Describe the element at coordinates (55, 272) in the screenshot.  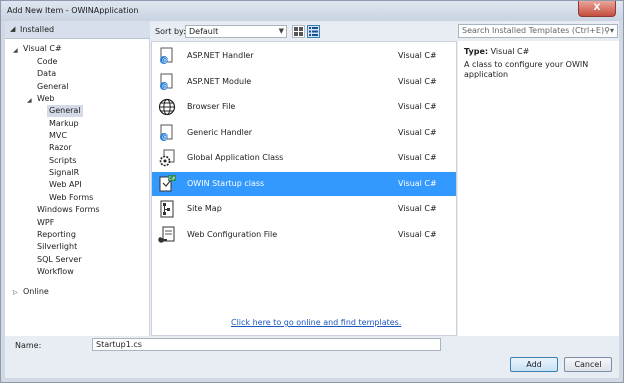
I see `tree-node-workflow: Workflow` at that location.